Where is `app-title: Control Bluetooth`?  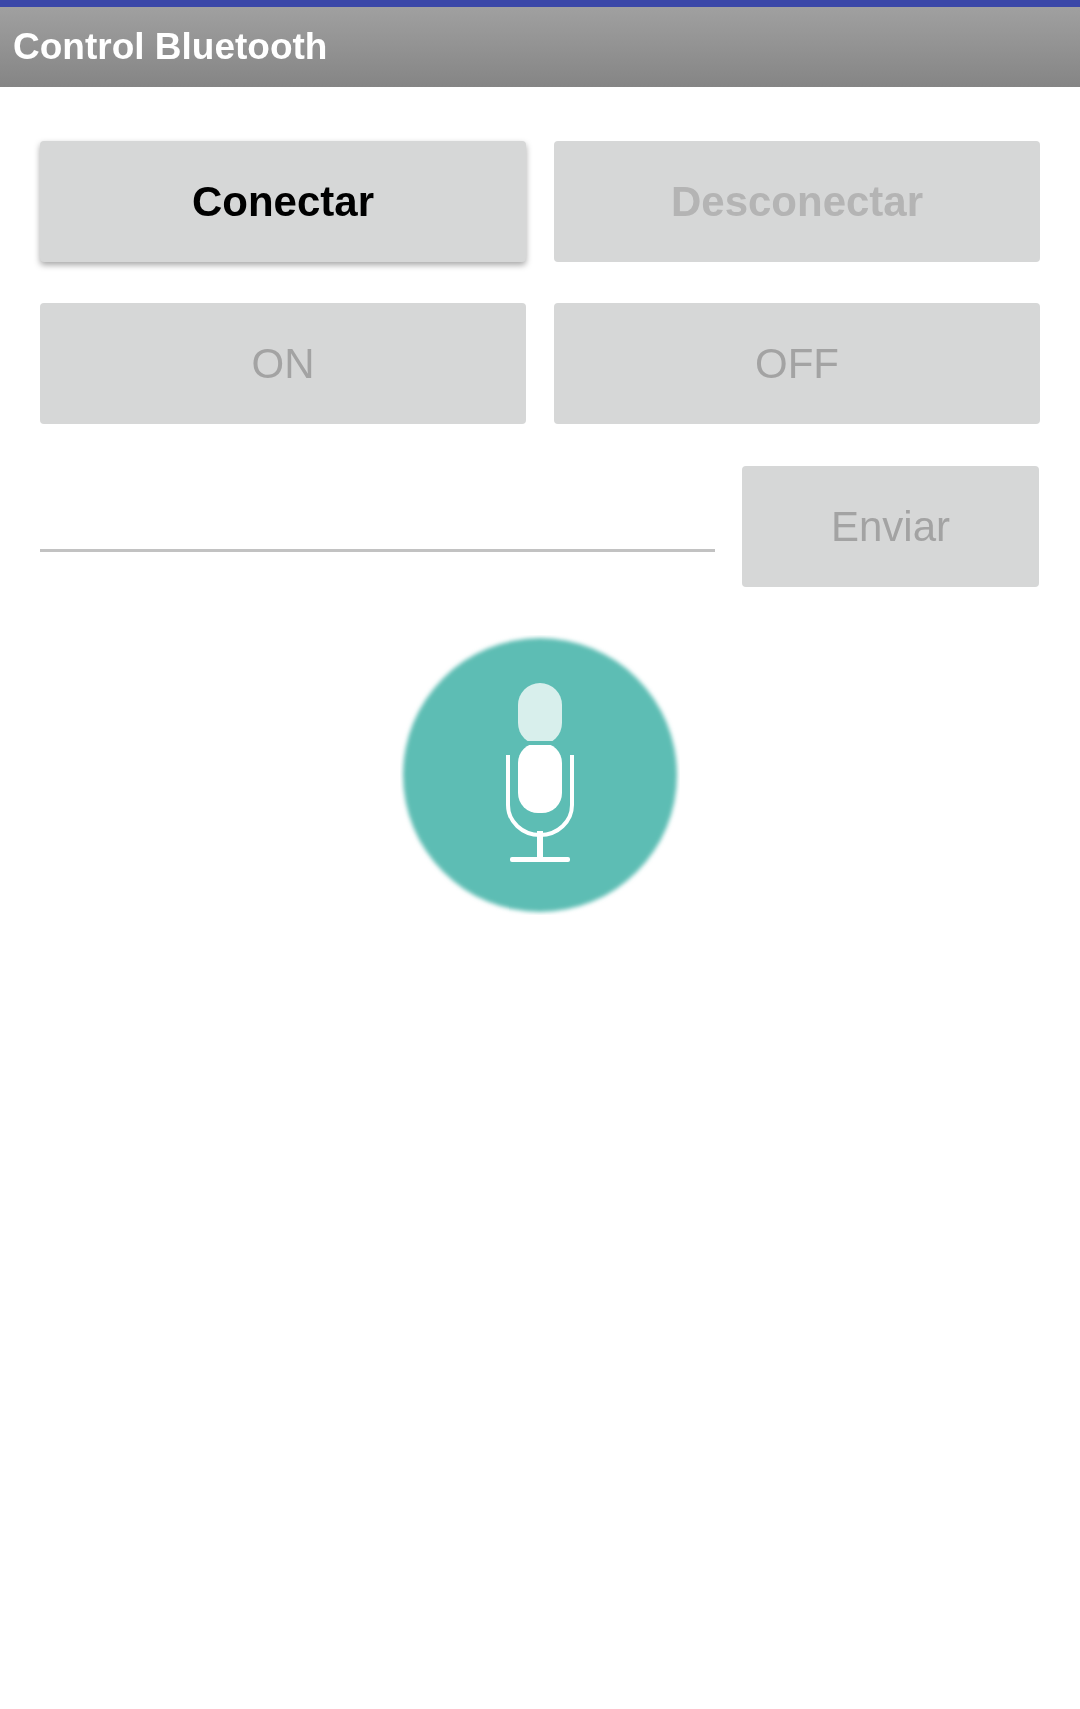 app-title: Control Bluetooth is located at coordinates (170, 47).